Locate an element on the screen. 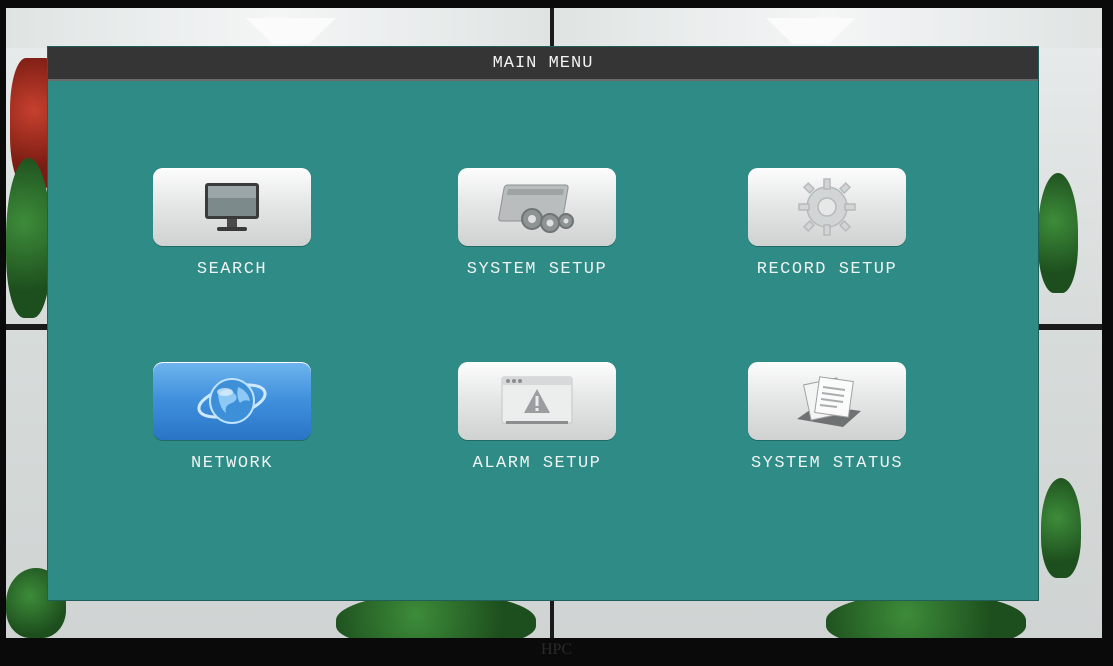 The image size is (1113, 666). alarm-warning-icon is located at coordinates (537, 400).